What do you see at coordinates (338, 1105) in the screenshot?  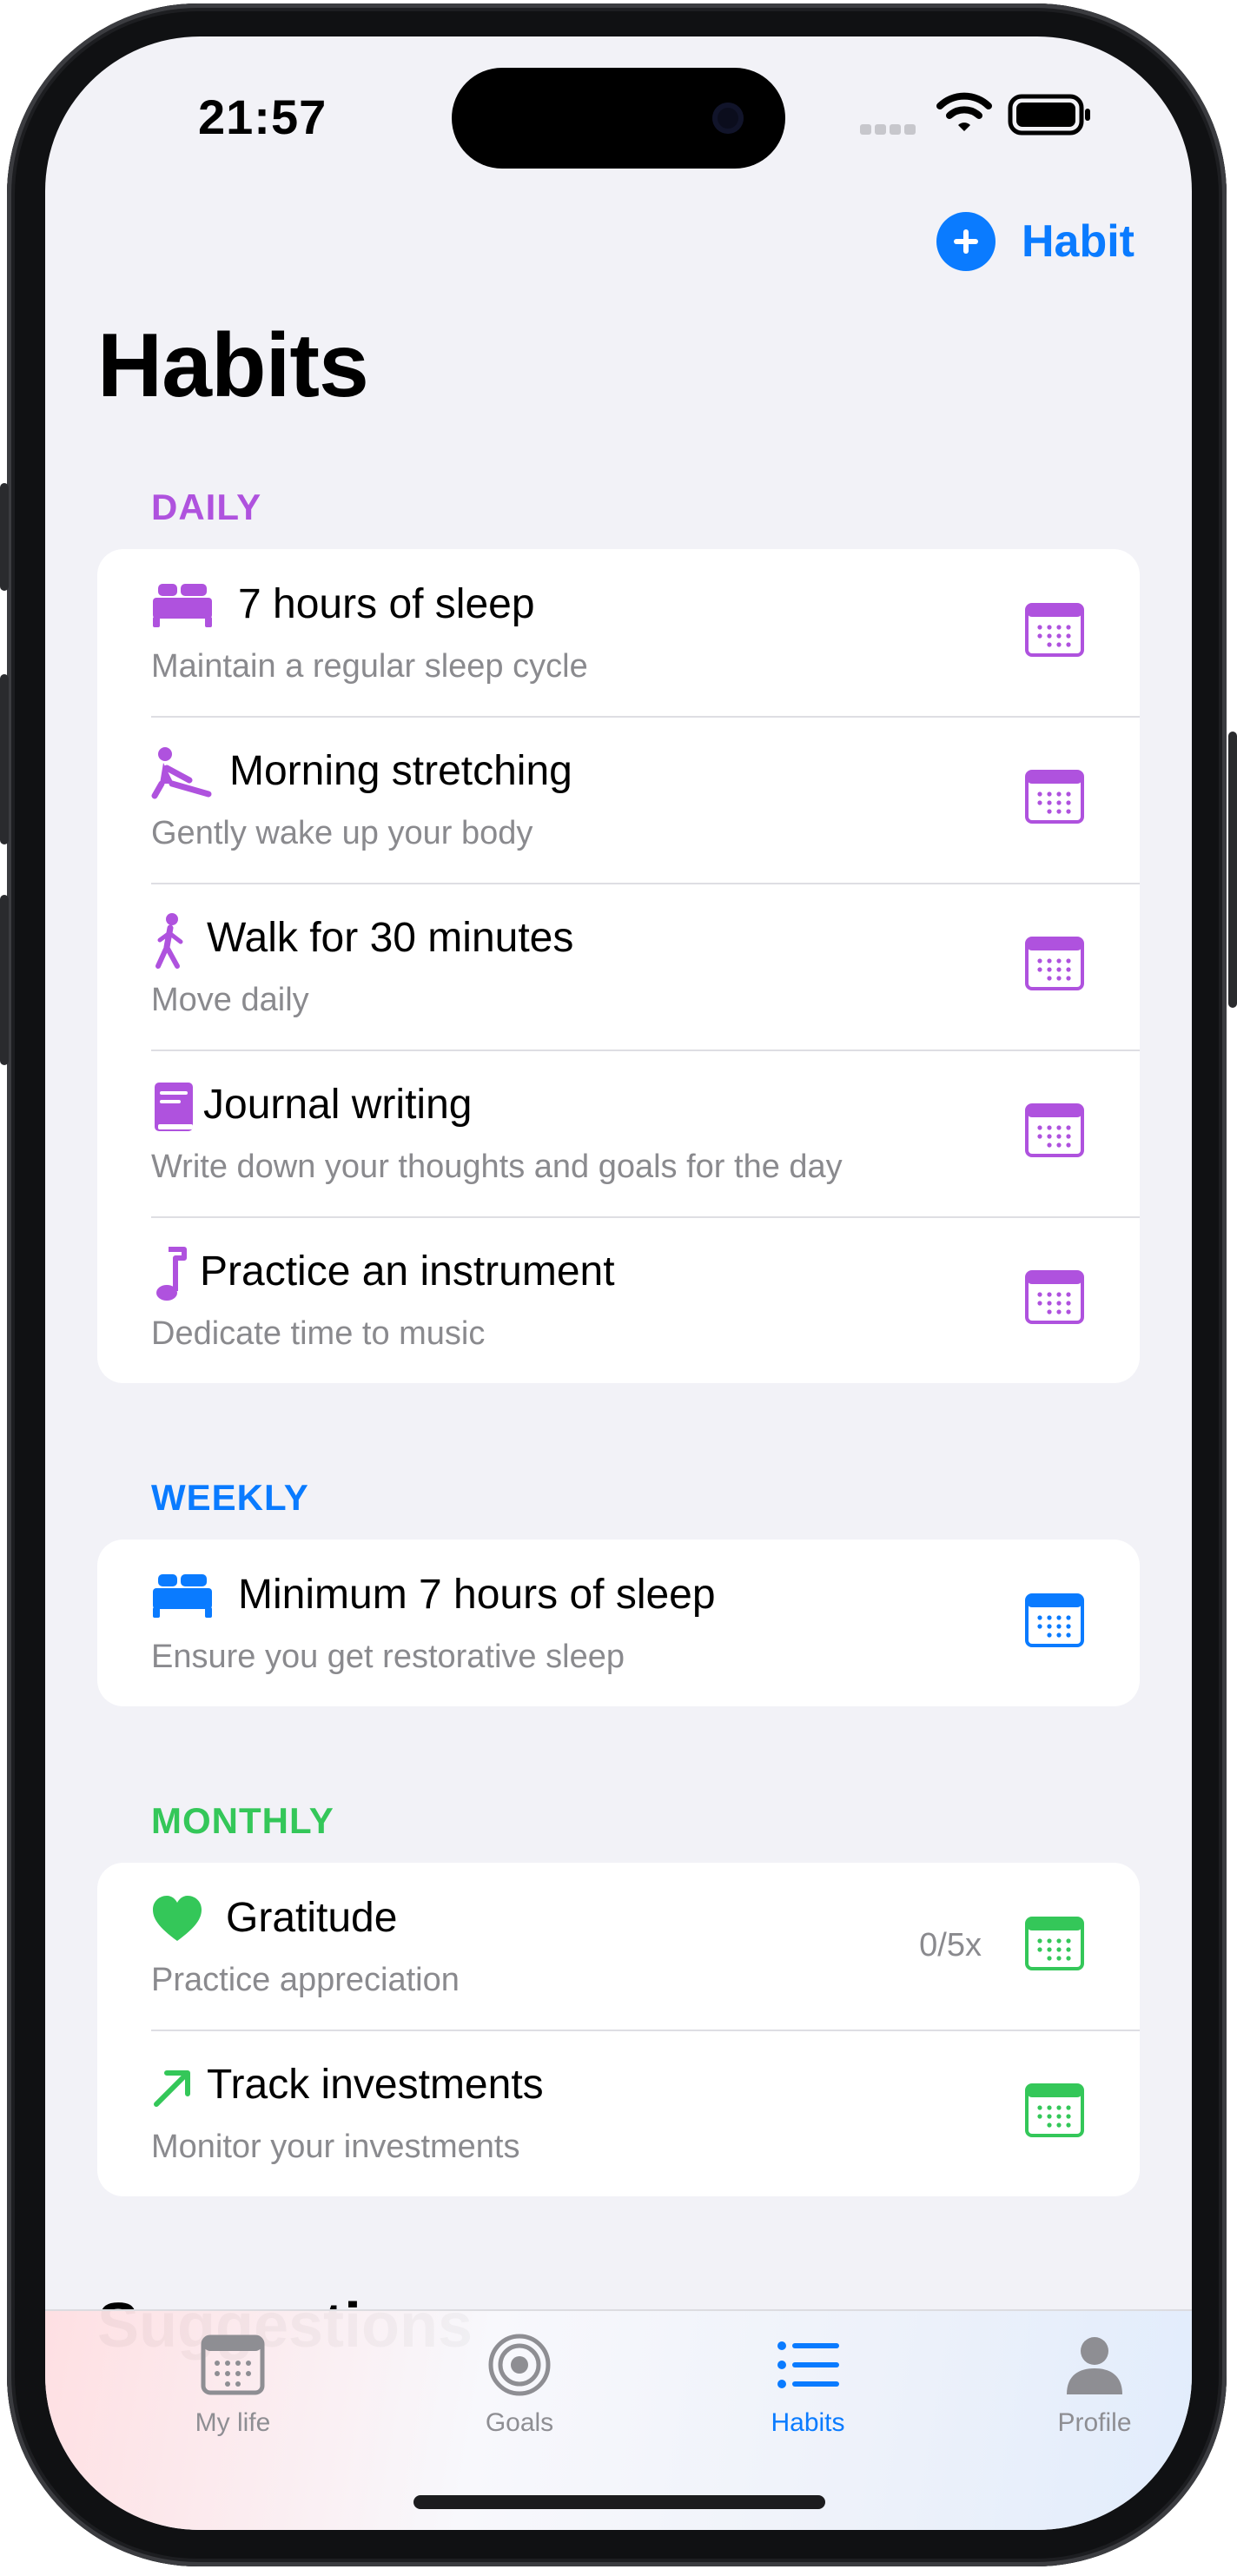 I see `habit-title: Journal writing` at bounding box center [338, 1105].